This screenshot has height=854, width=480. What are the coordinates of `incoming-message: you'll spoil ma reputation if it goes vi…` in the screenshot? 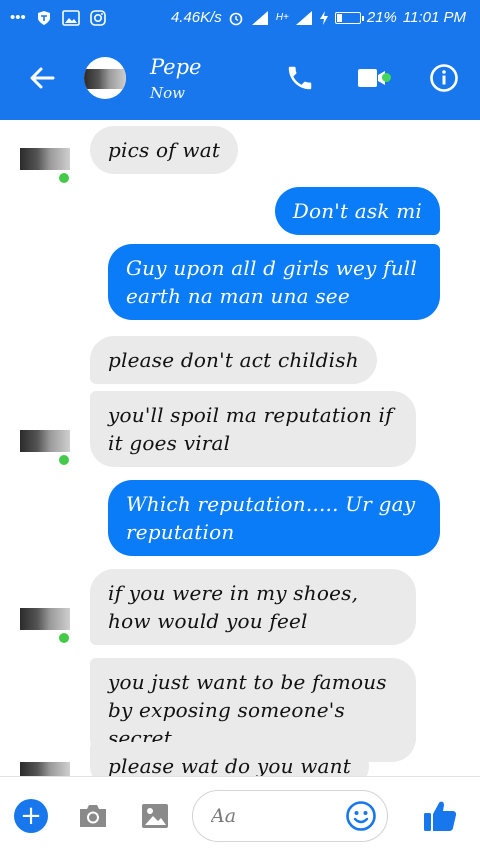 It's located at (253, 429).